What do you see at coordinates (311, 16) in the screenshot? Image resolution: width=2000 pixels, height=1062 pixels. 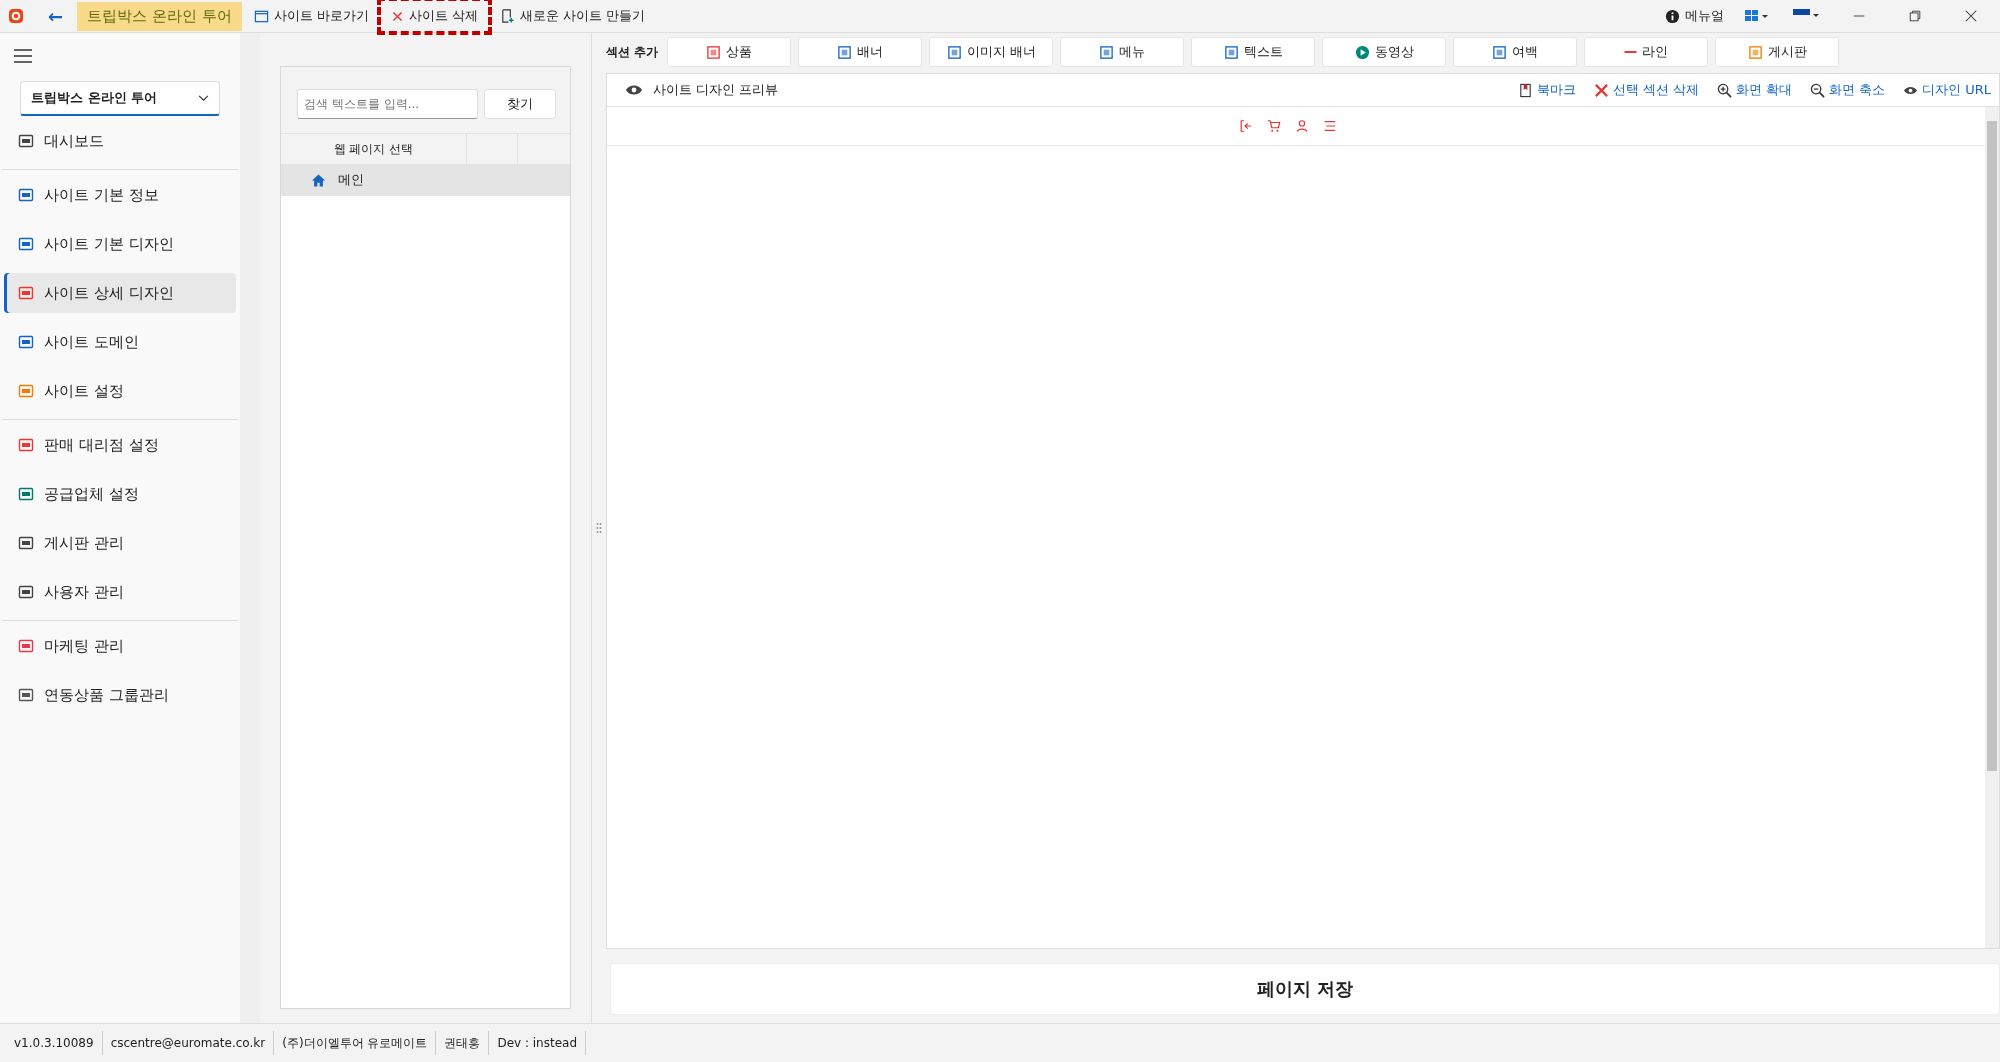 I see `toolbar-button: 사이트 바로가기` at bounding box center [311, 16].